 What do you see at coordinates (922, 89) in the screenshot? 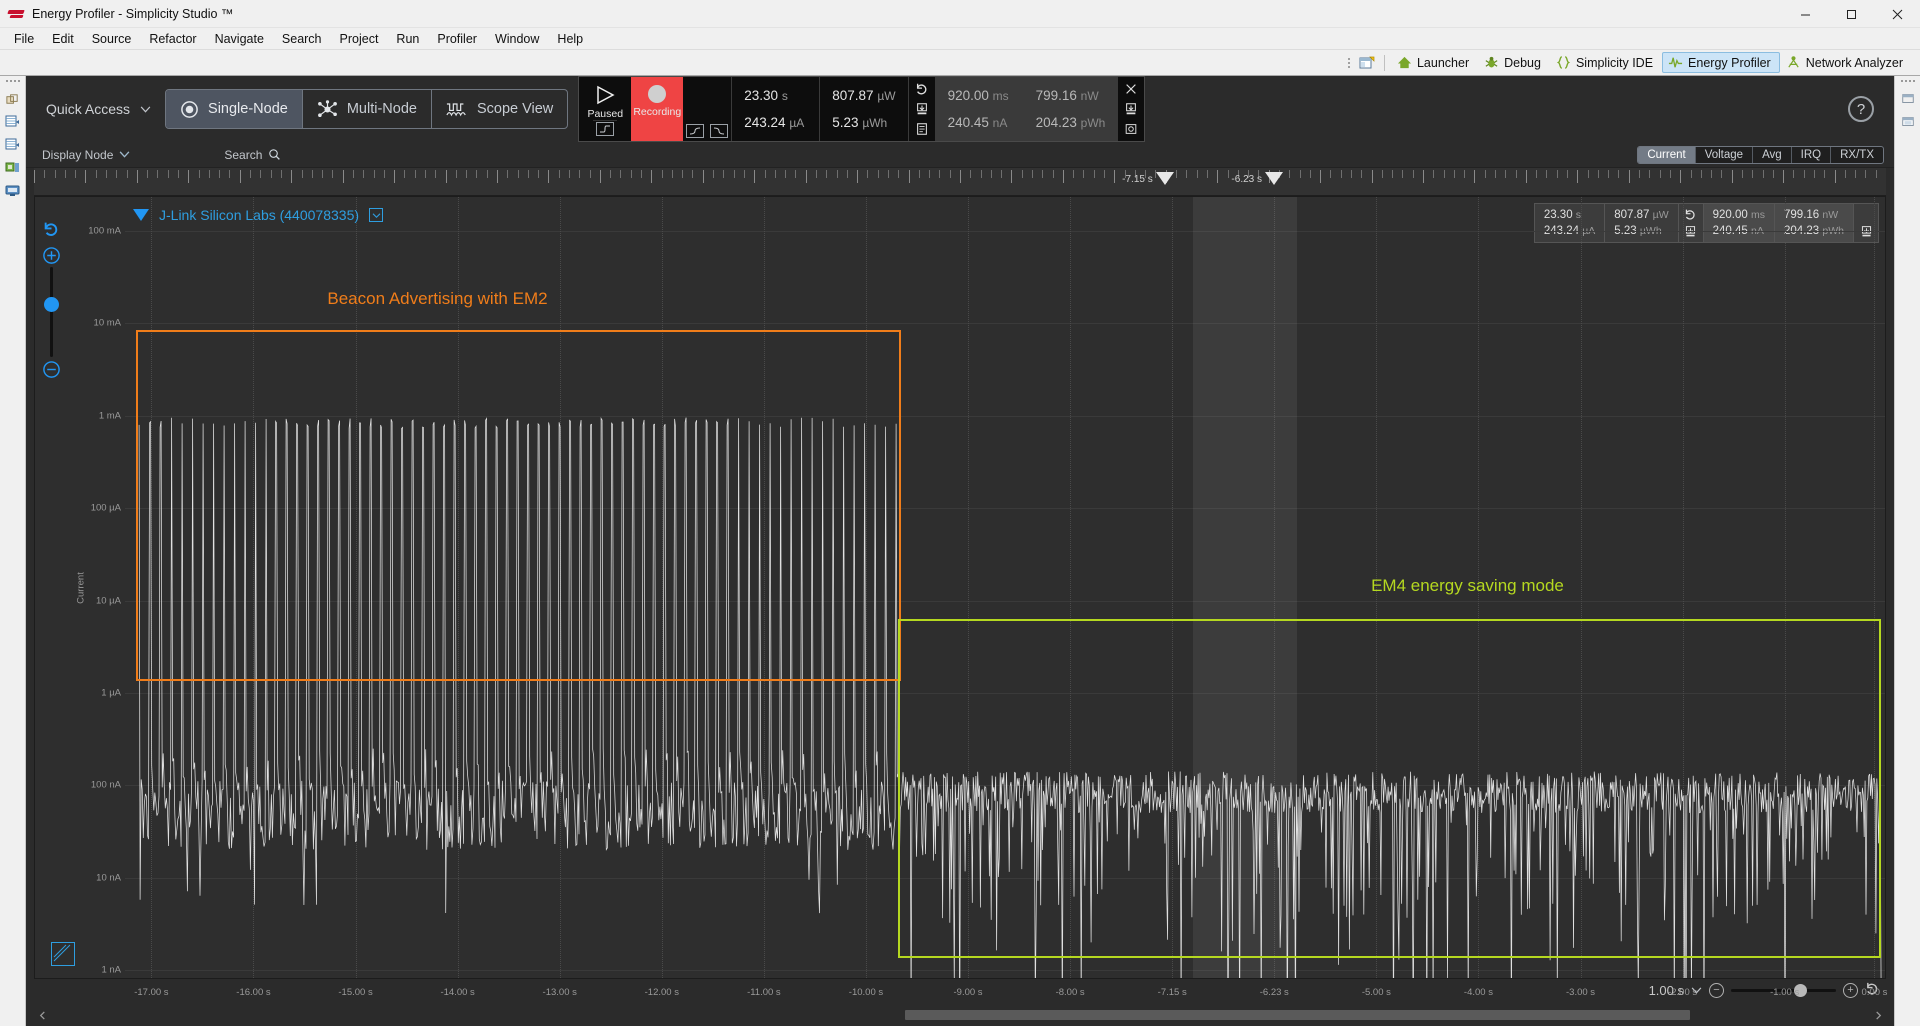
I see `undo-icon` at bounding box center [922, 89].